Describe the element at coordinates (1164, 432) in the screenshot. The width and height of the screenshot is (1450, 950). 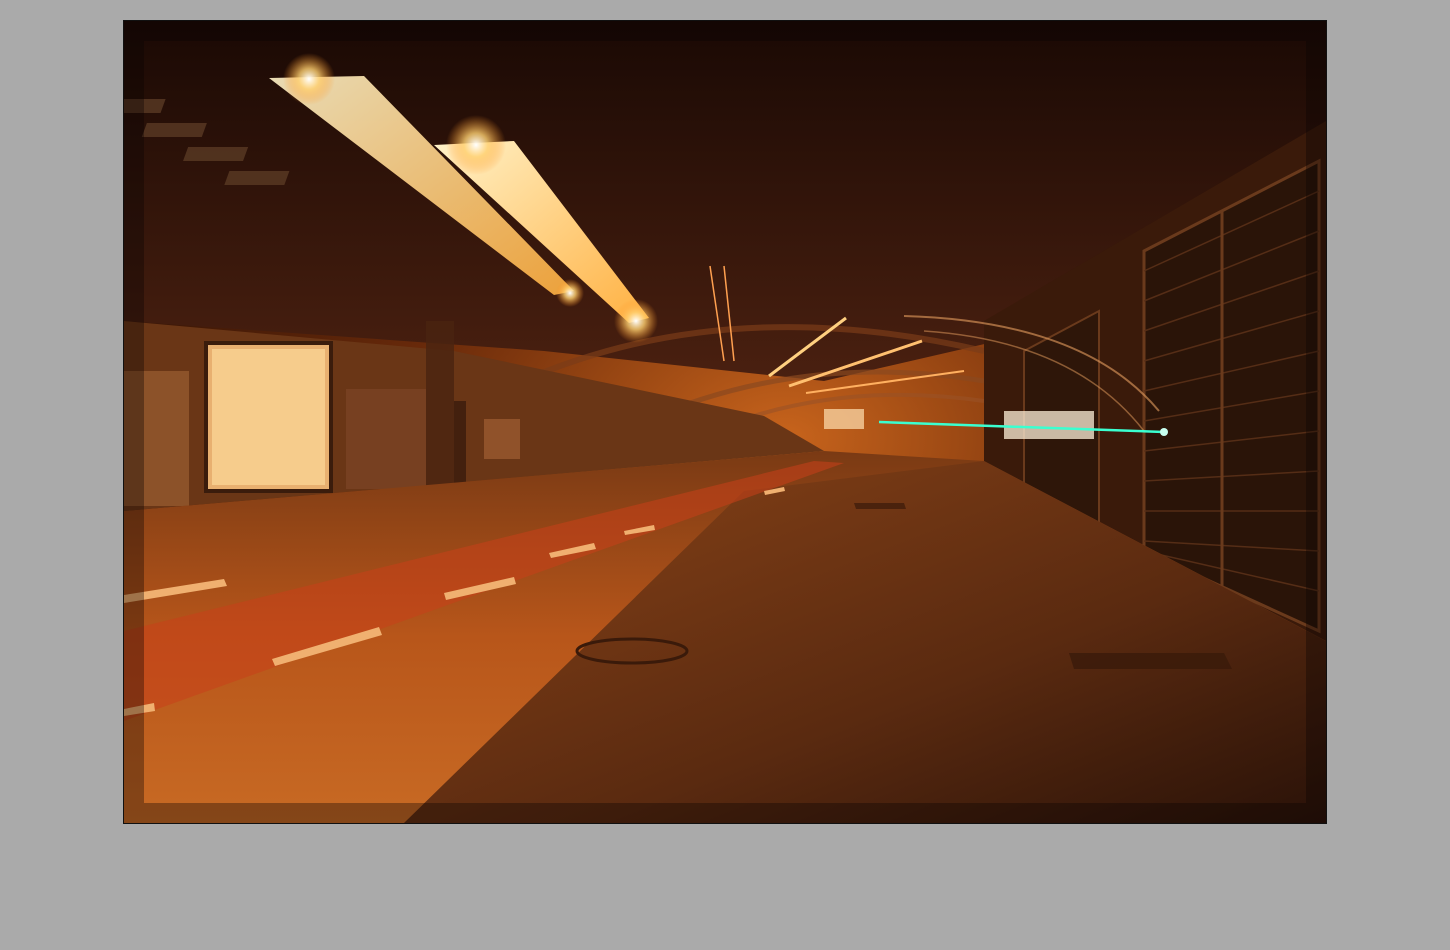
I see `green-light-point` at that location.